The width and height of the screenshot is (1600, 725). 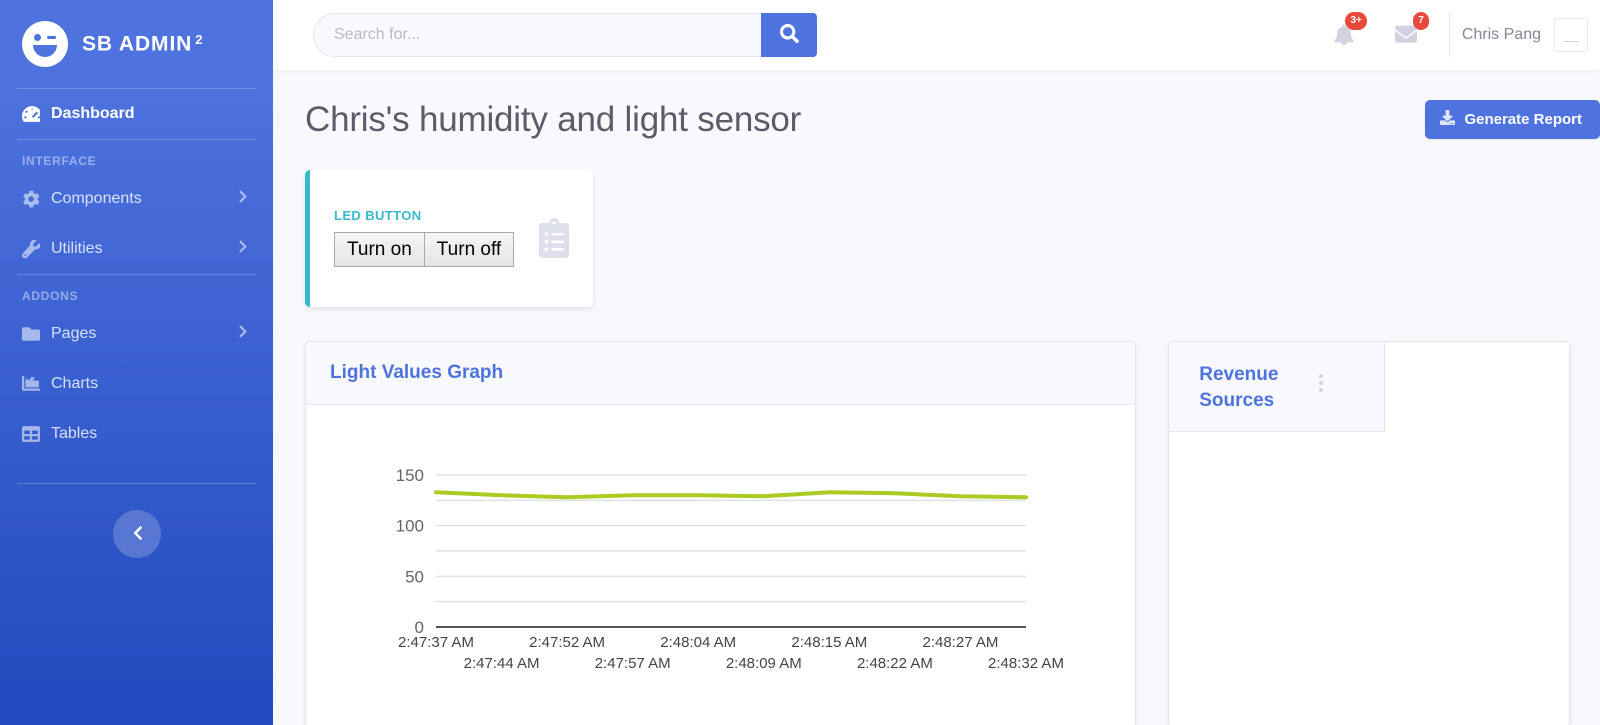 I want to click on svg-text: 2:48:15 AM, so click(x=829, y=642).